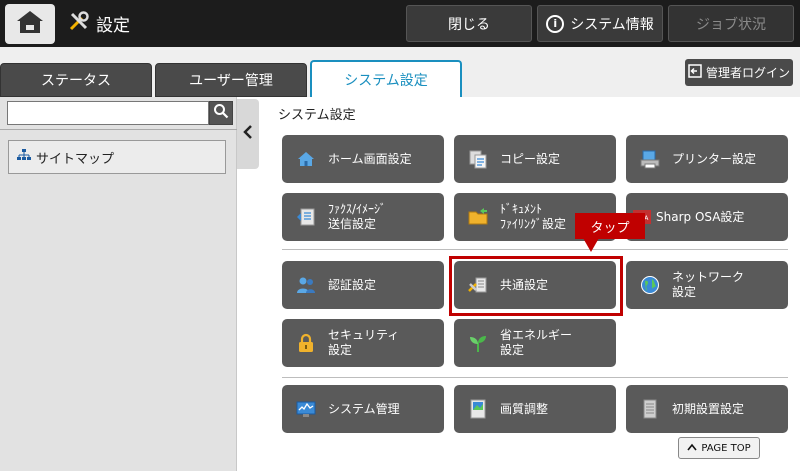 The image size is (800, 471). I want to click on page-top-button: PAGE TOP, so click(719, 448).